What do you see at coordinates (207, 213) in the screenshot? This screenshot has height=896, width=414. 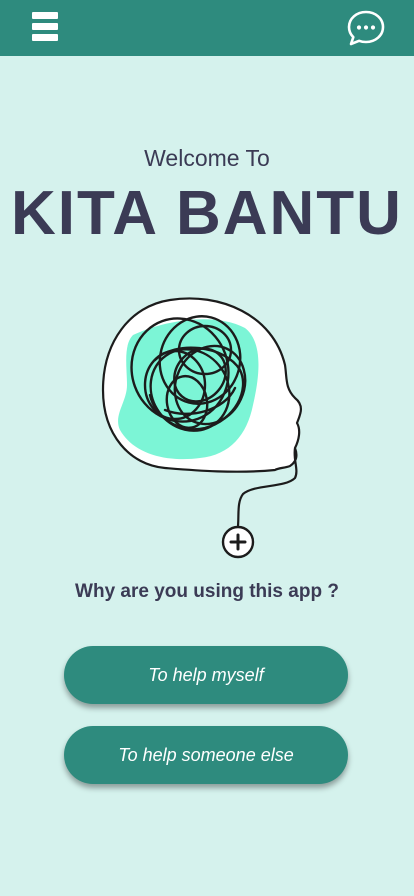 I see `app-title: KITA BANTU` at bounding box center [207, 213].